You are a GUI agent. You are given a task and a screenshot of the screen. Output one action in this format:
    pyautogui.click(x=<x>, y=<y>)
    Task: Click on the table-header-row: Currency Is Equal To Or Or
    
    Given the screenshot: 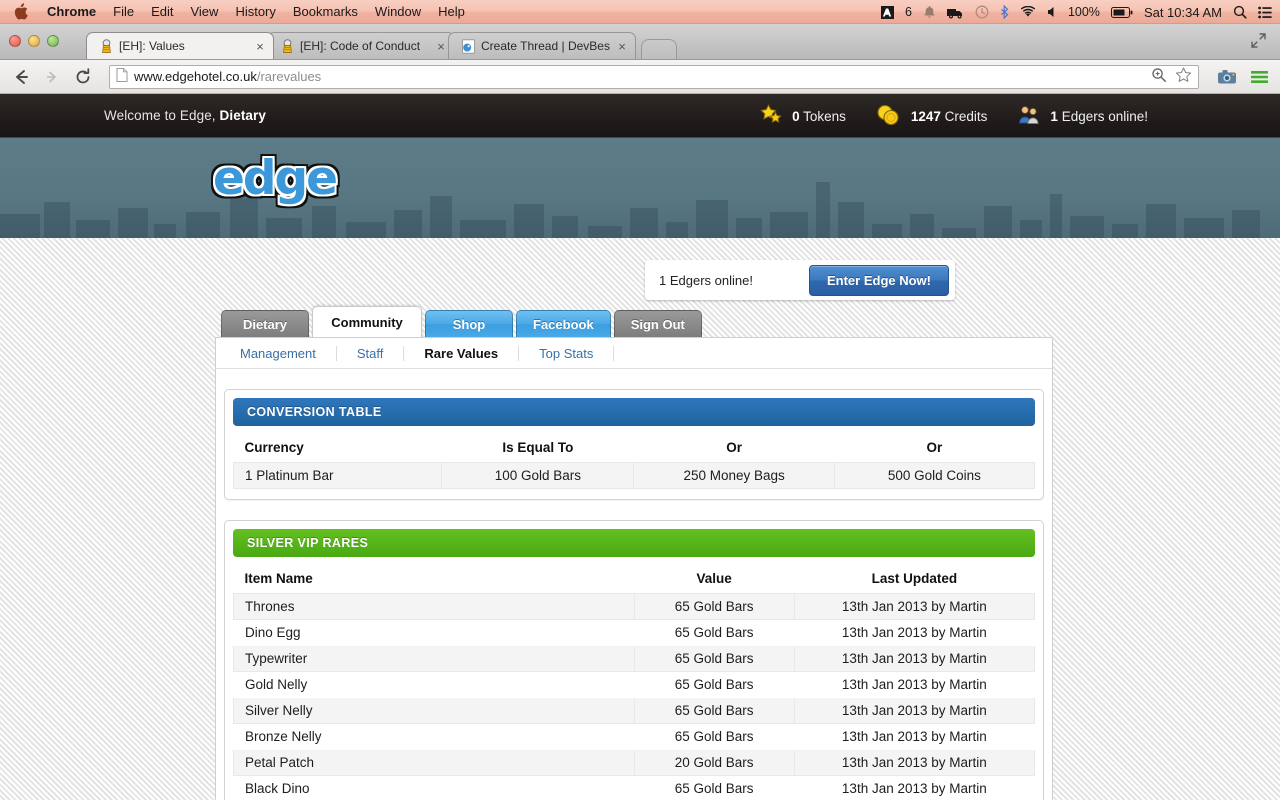 What is the action you would take?
    pyautogui.click(x=634, y=448)
    